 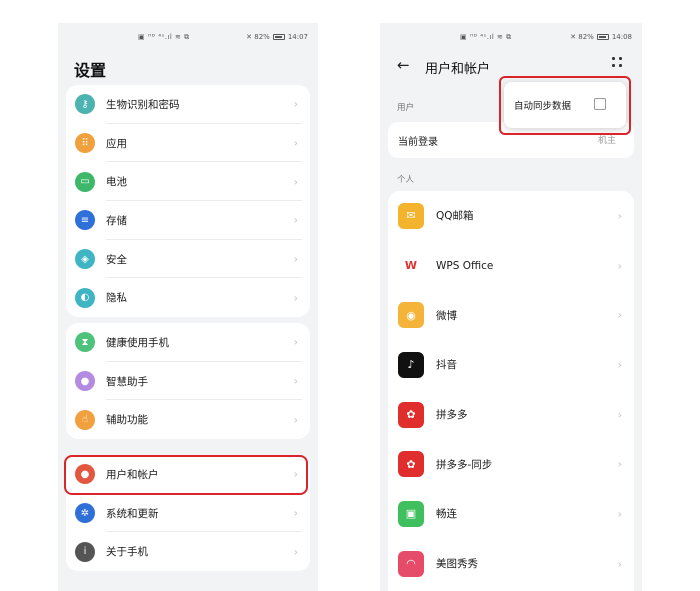 I want to click on battery-time: ✕ 82% 14:07, so click(x=277, y=37).